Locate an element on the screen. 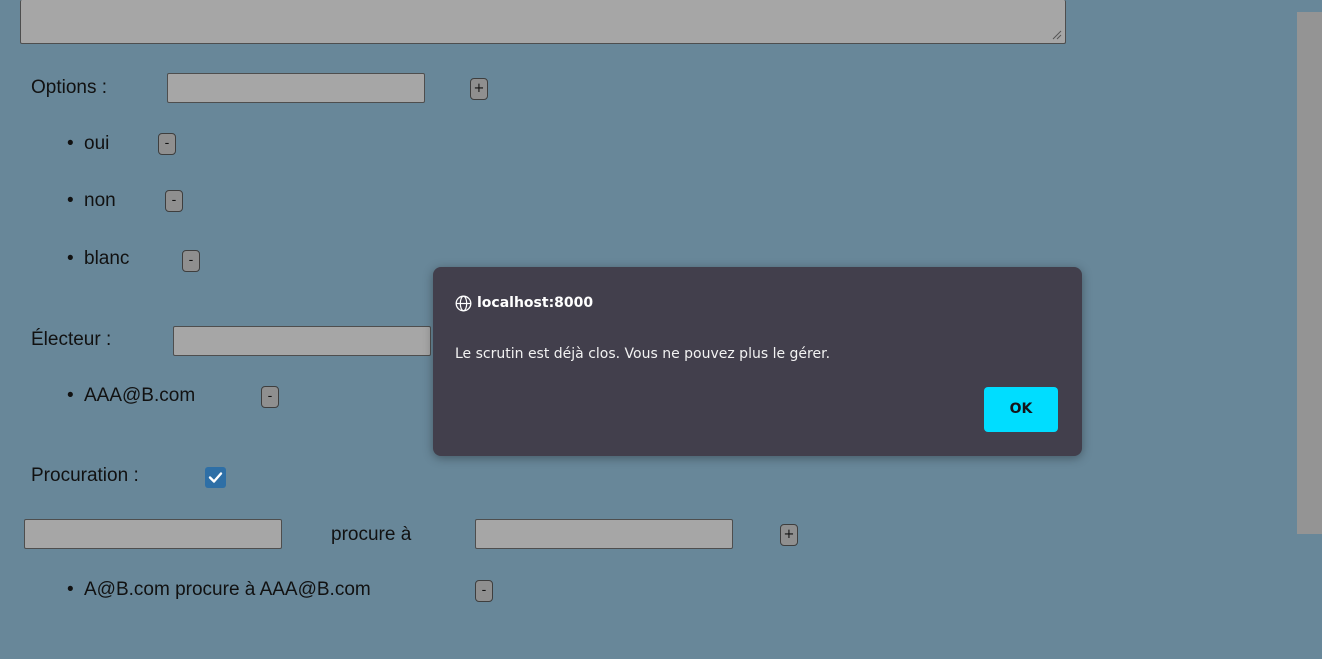 The image size is (1322, 659). checkmark-icon is located at coordinates (215, 477).